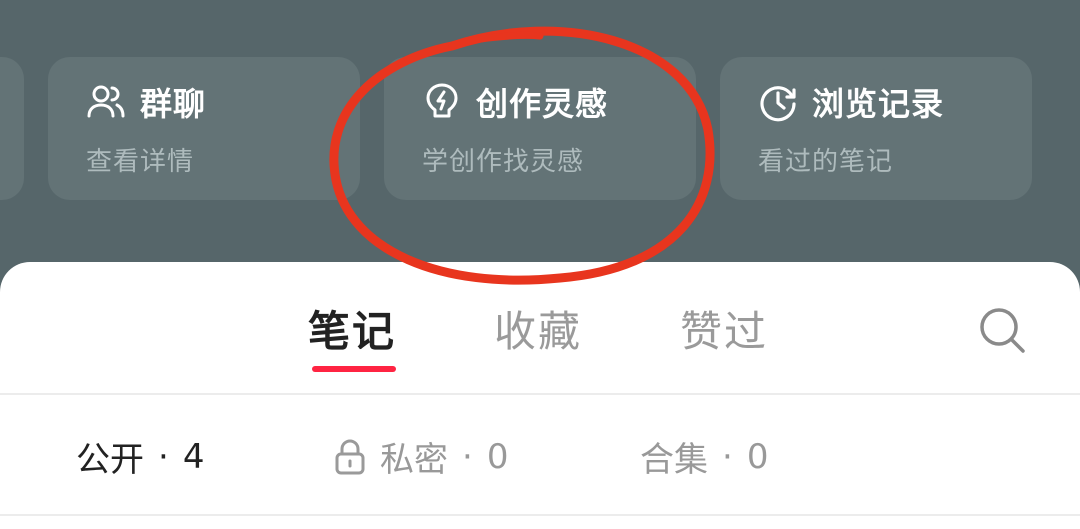  Describe the element at coordinates (540, 515) in the screenshot. I see `bottom-divider` at that location.